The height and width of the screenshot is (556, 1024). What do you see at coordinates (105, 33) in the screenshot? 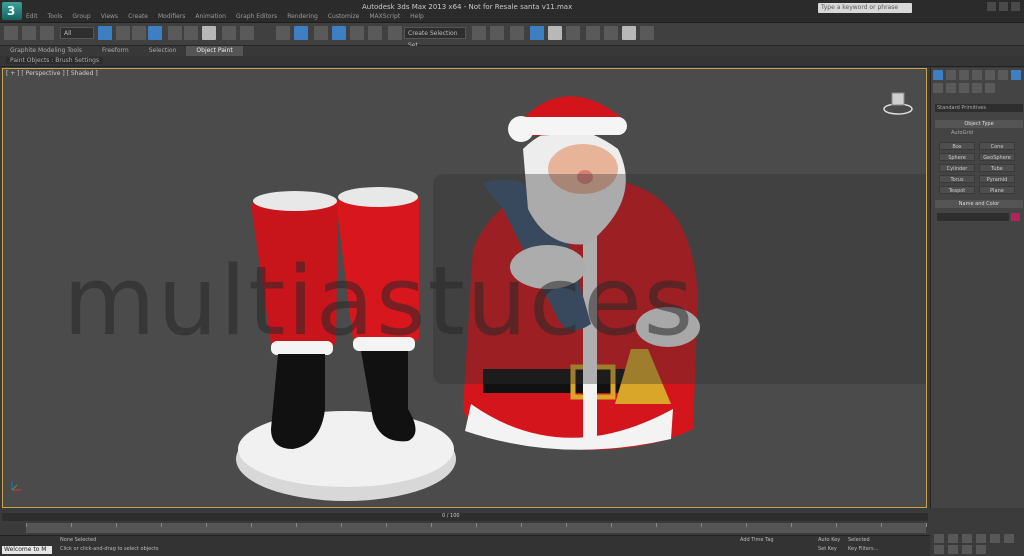
I see `select-object-icon` at bounding box center [105, 33].